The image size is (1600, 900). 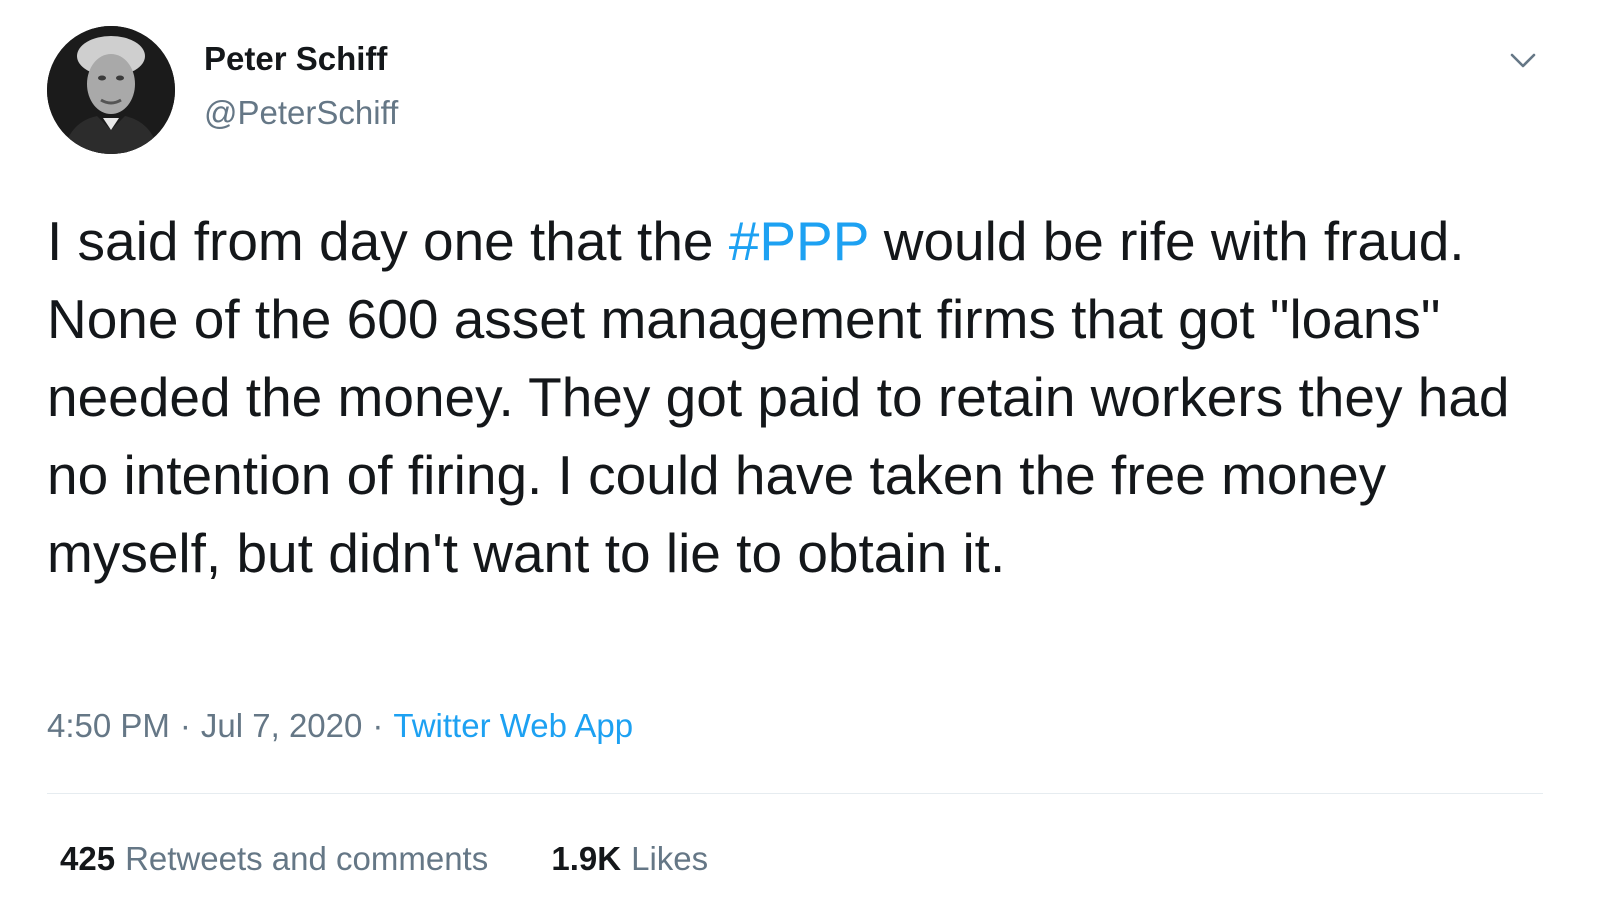 I want to click on avatar, so click(x=111, y=90).